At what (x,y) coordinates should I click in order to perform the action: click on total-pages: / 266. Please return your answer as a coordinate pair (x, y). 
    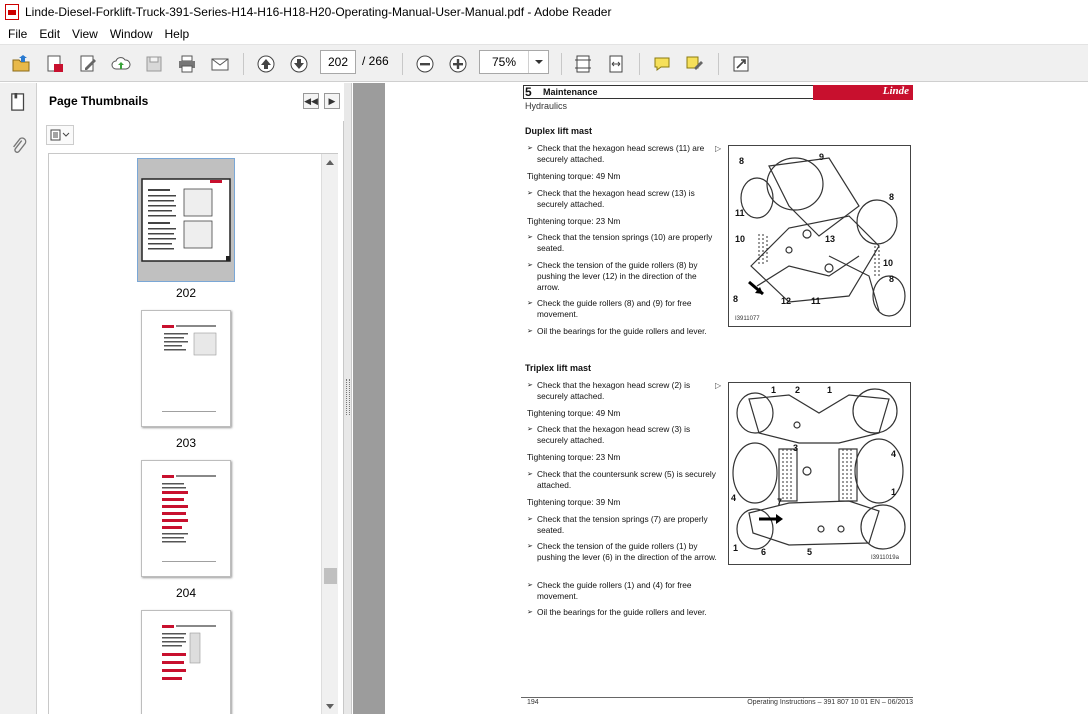
    Looking at the image, I should click on (375, 61).